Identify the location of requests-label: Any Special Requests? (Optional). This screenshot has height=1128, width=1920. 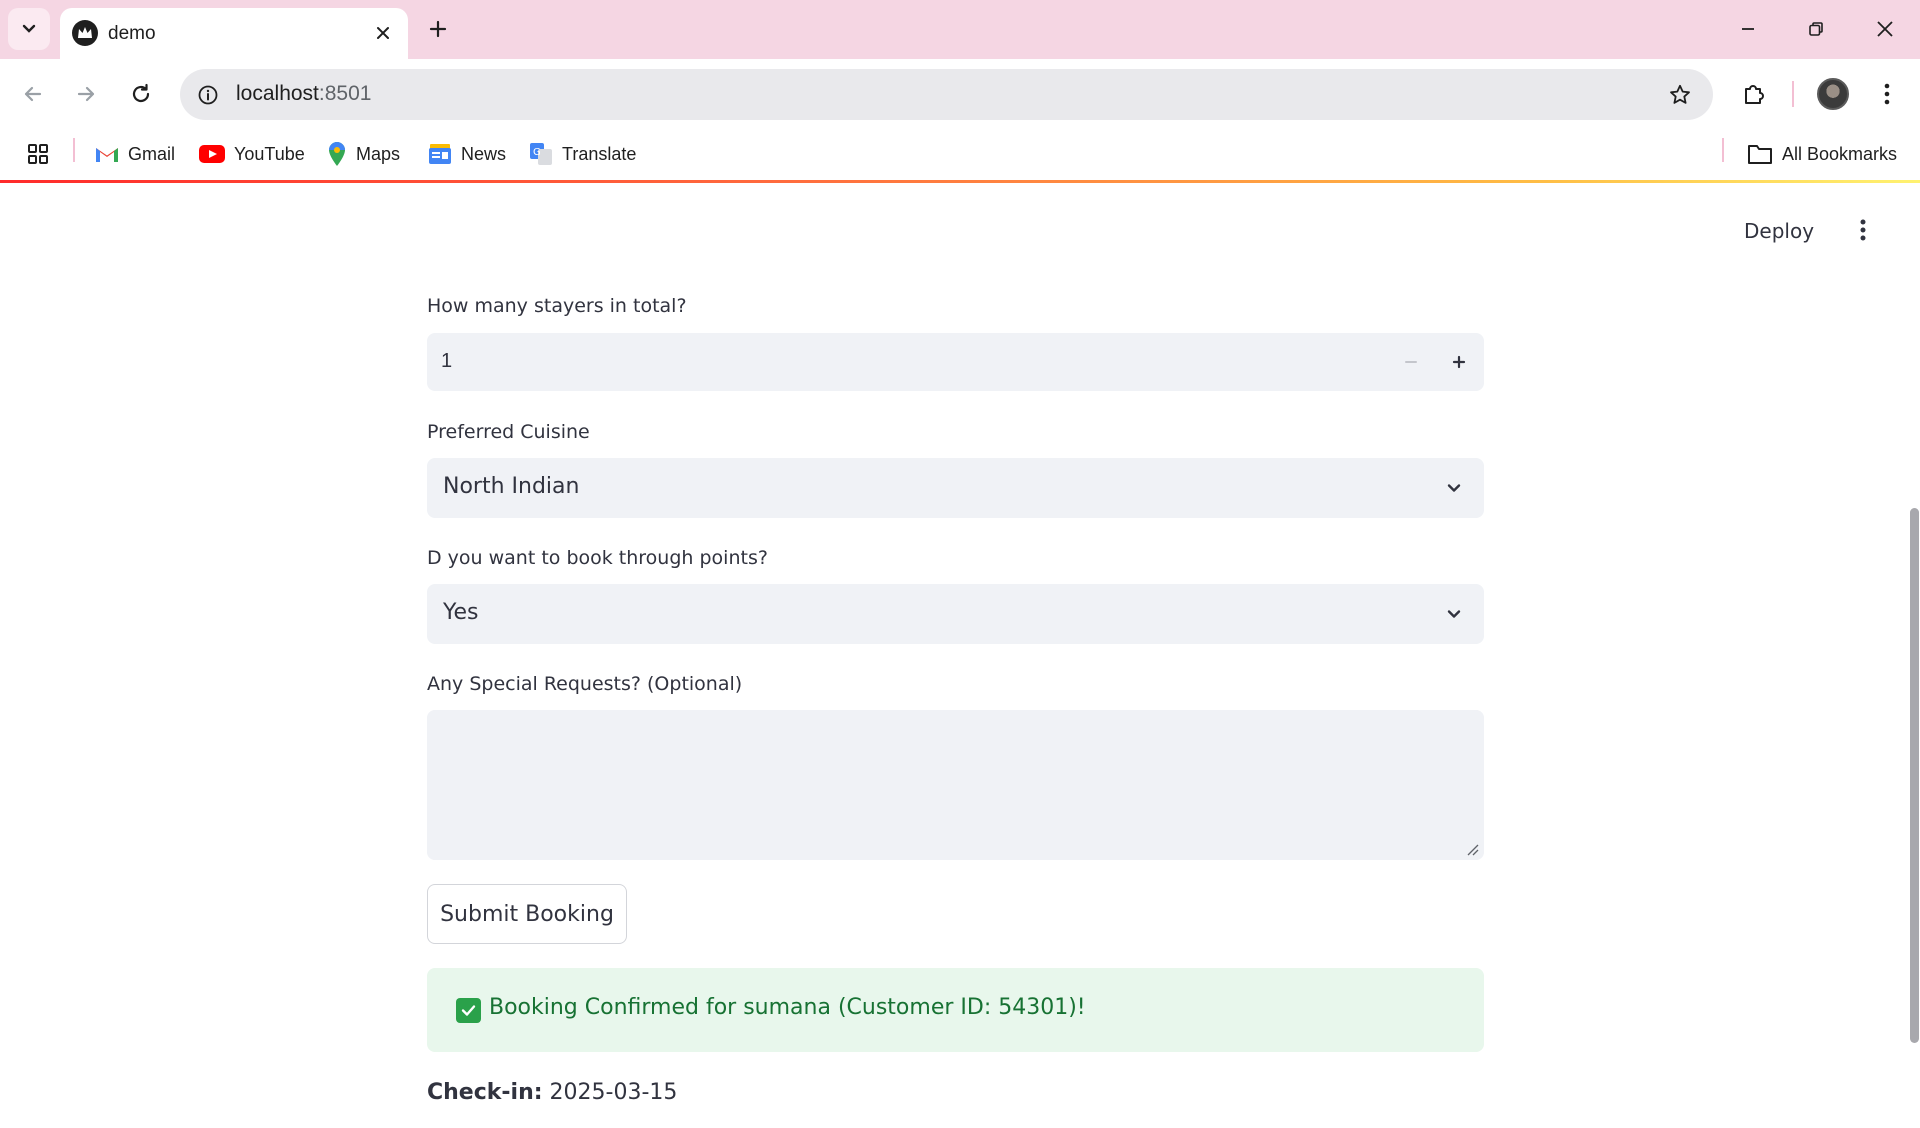
(585, 684).